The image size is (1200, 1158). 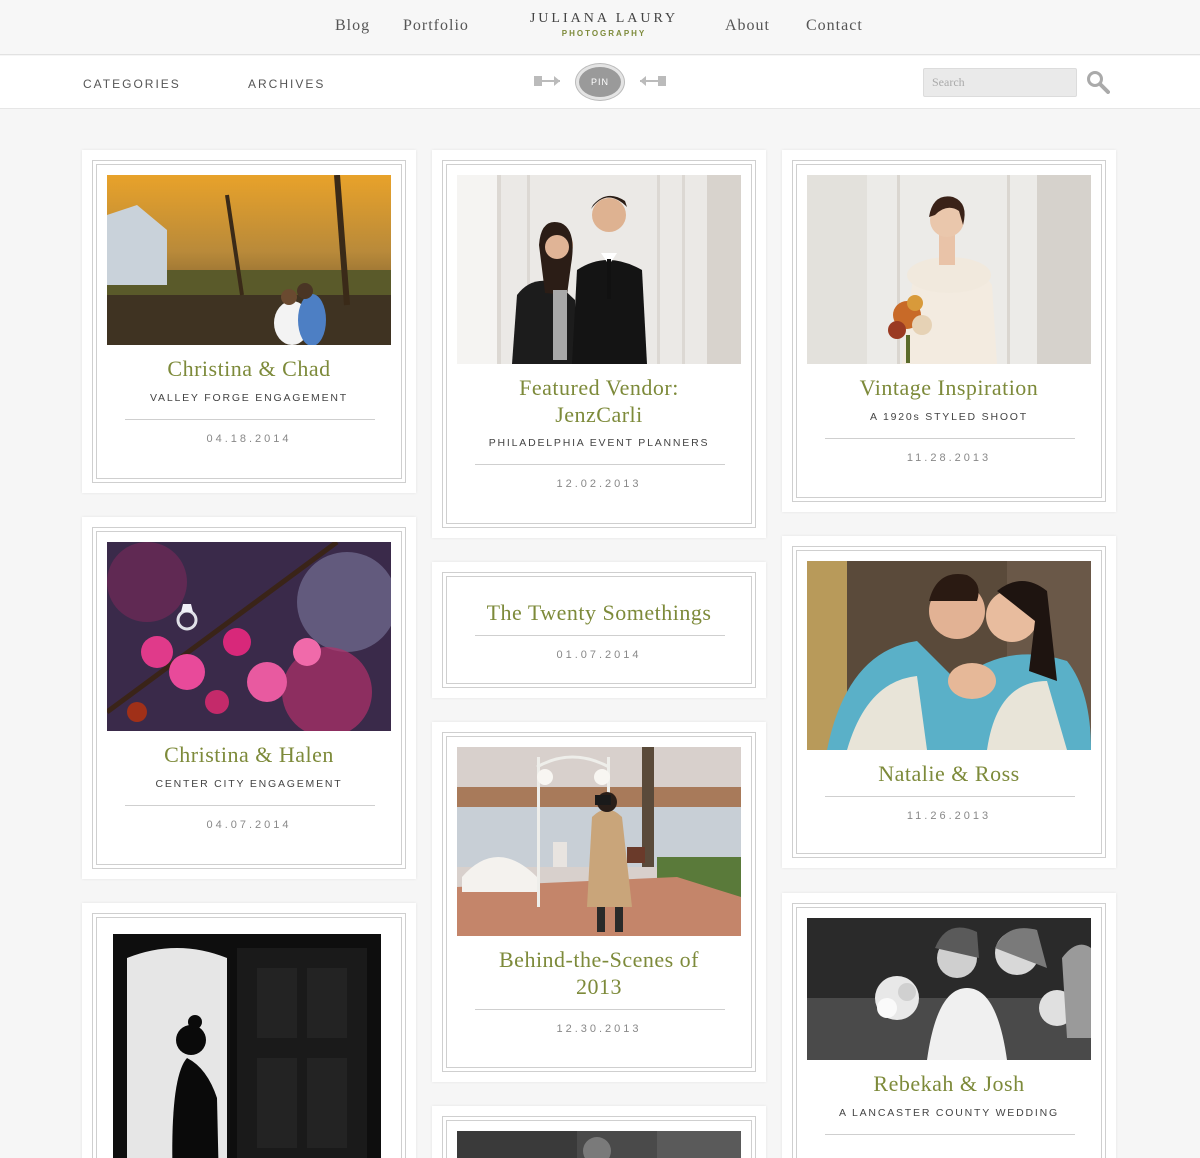 What do you see at coordinates (132, 84) in the screenshot?
I see `categories-menu: CATEGORIES` at bounding box center [132, 84].